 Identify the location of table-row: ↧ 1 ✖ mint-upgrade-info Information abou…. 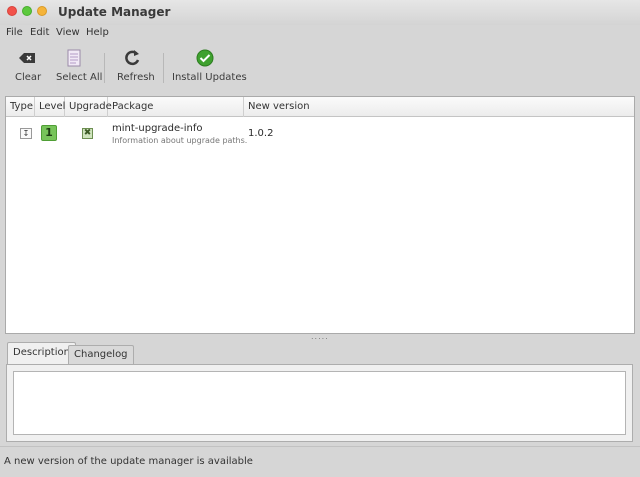
(320, 133).